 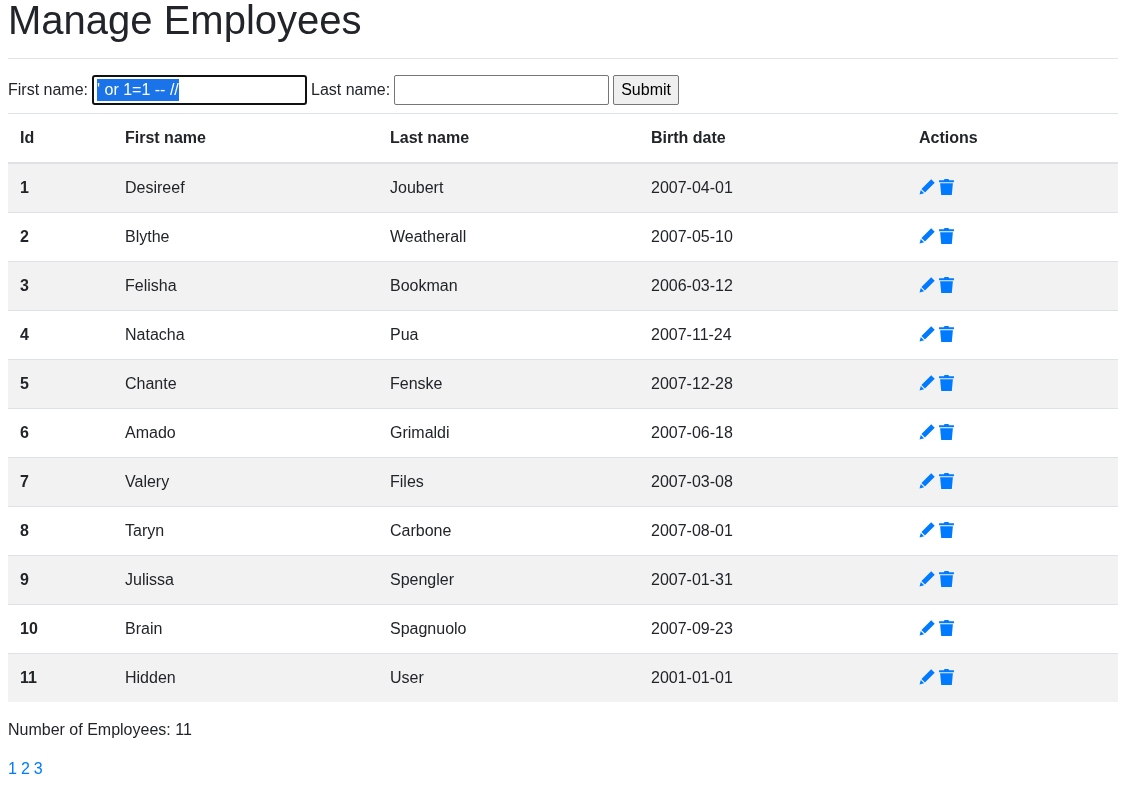 I want to click on table-cell: Natacha, so click(x=245, y=335).